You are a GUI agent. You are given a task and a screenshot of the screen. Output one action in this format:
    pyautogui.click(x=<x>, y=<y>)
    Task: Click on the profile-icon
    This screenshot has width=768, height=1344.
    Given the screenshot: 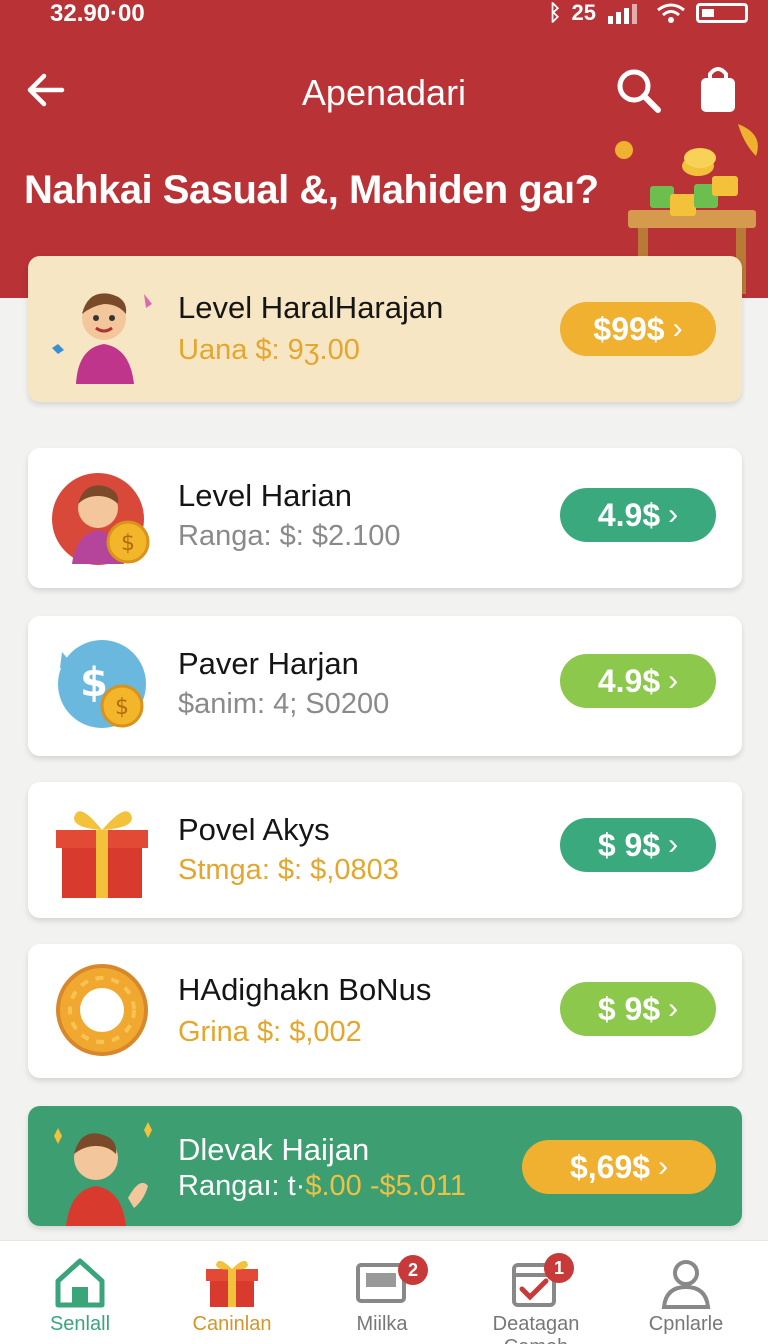 What is the action you would take?
    pyautogui.click(x=686, y=1284)
    